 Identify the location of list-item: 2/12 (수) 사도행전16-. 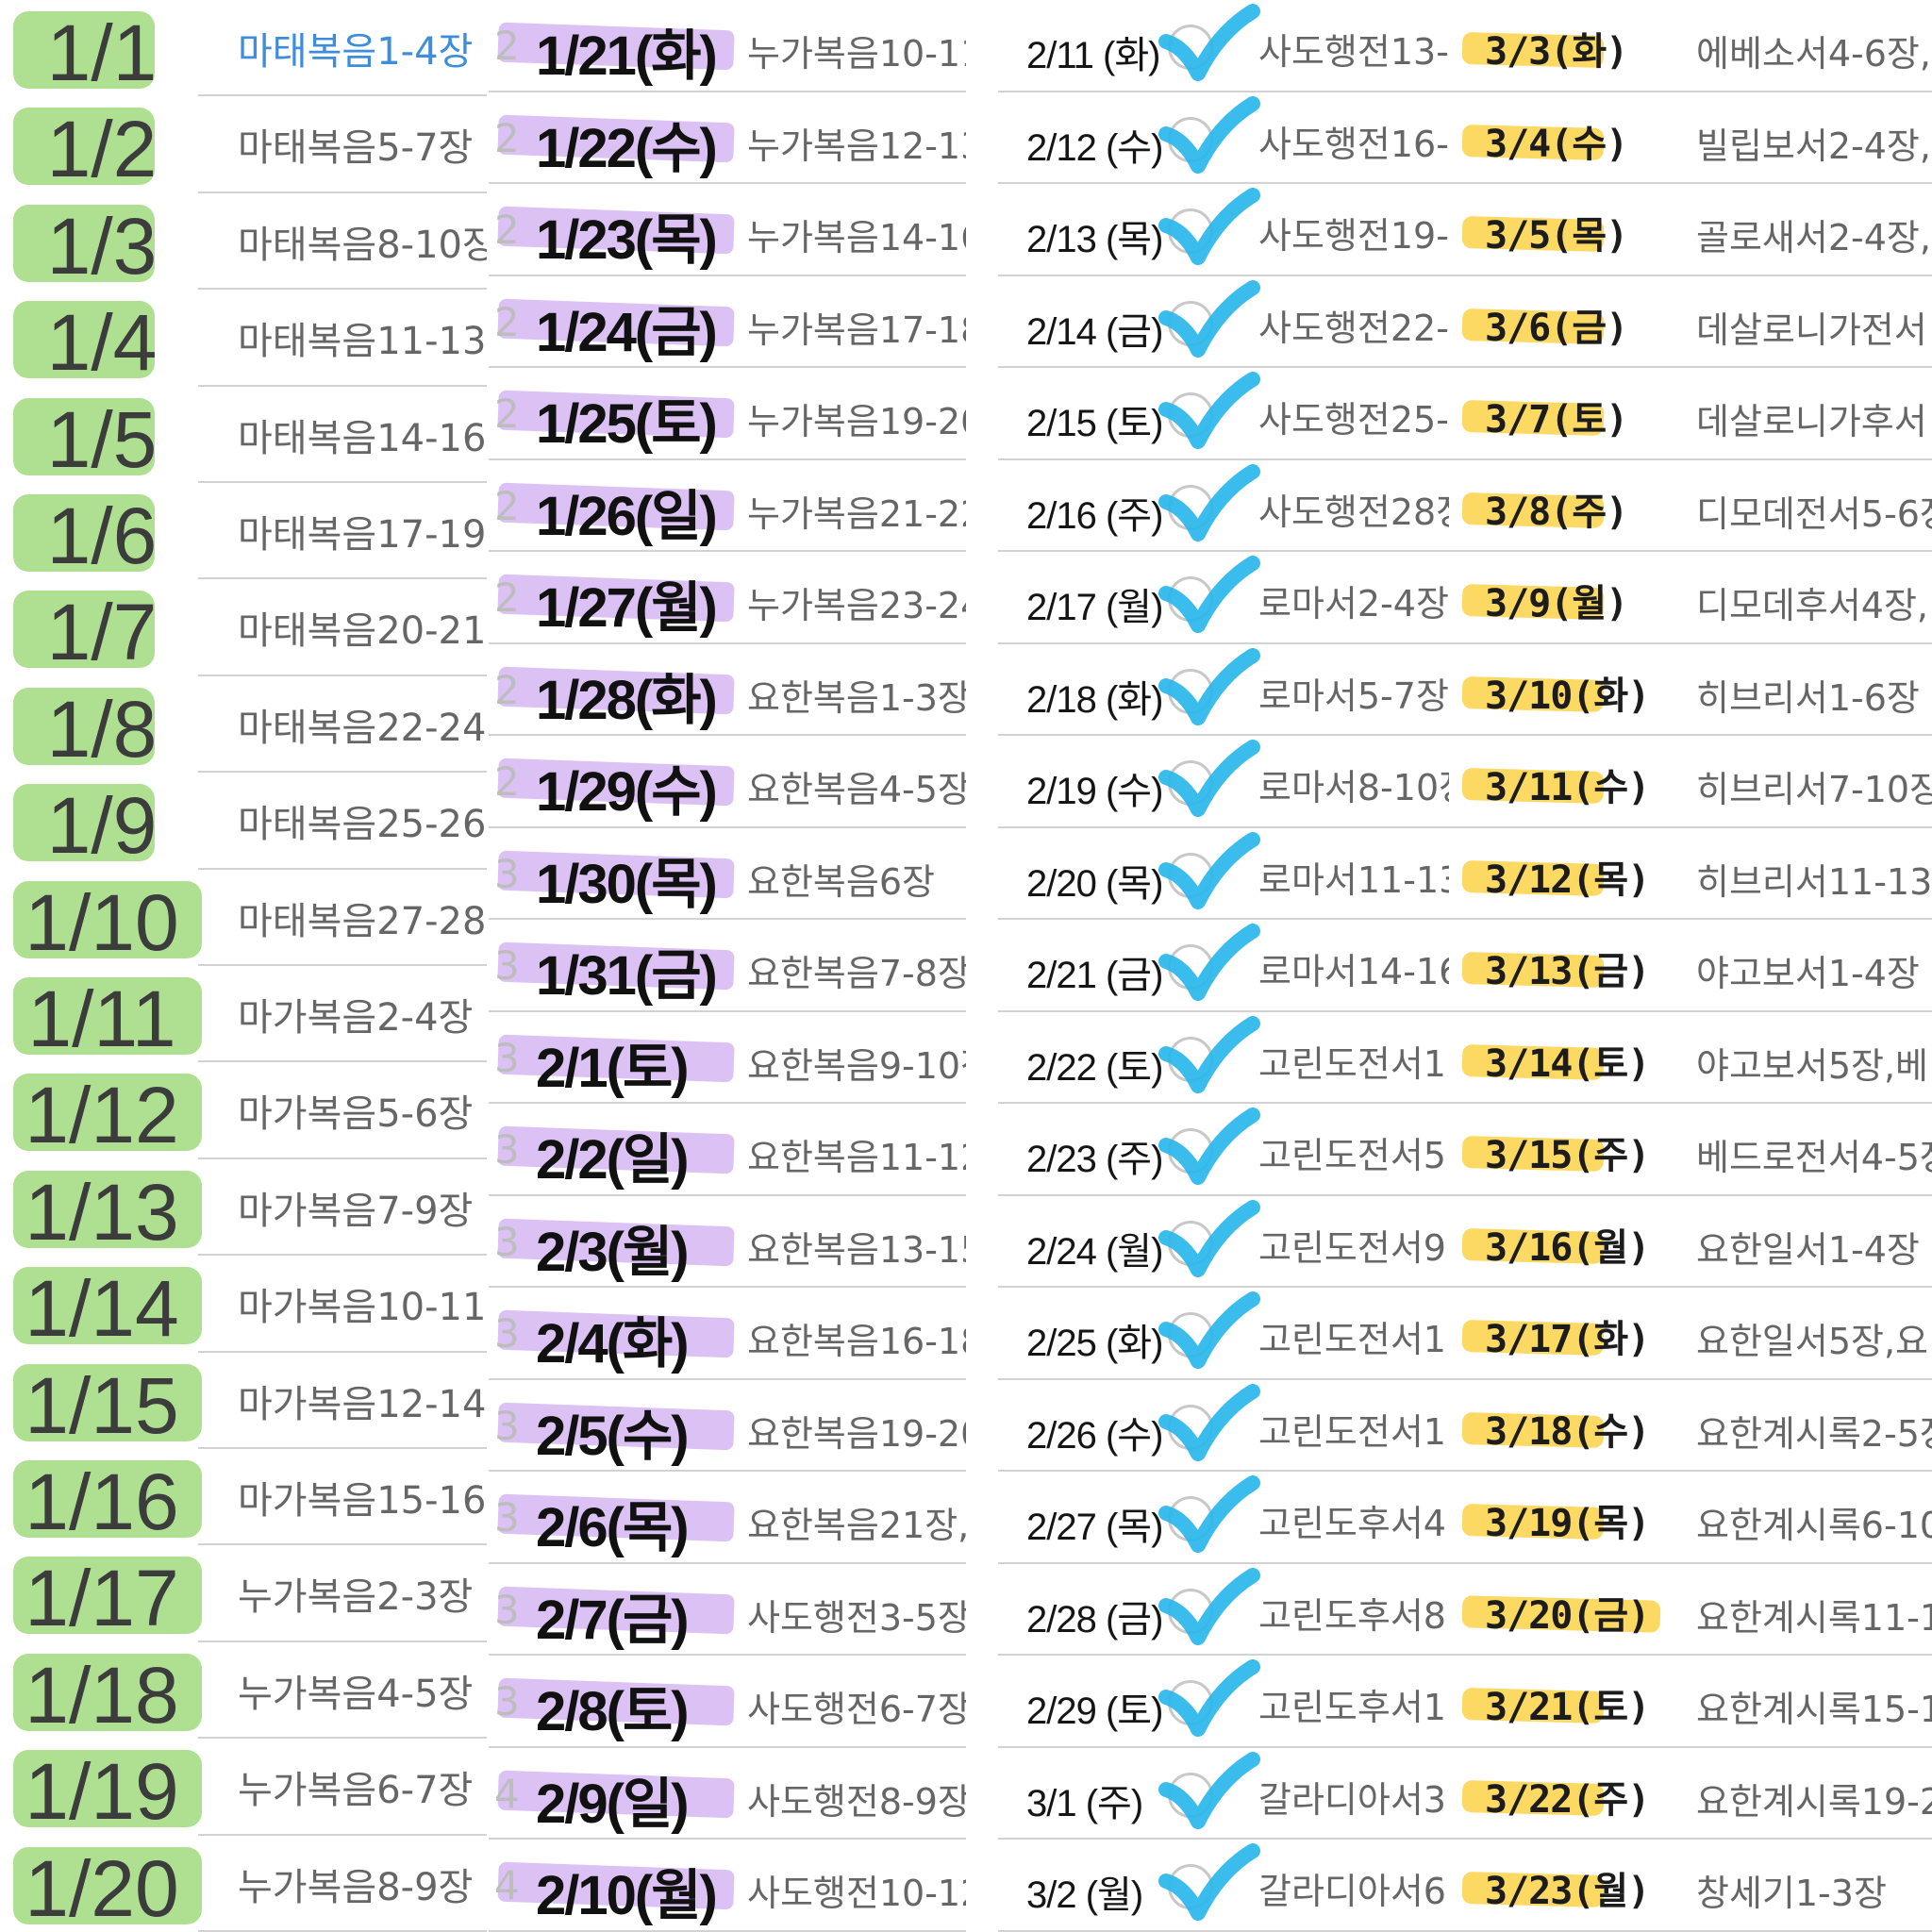
(1223, 138).